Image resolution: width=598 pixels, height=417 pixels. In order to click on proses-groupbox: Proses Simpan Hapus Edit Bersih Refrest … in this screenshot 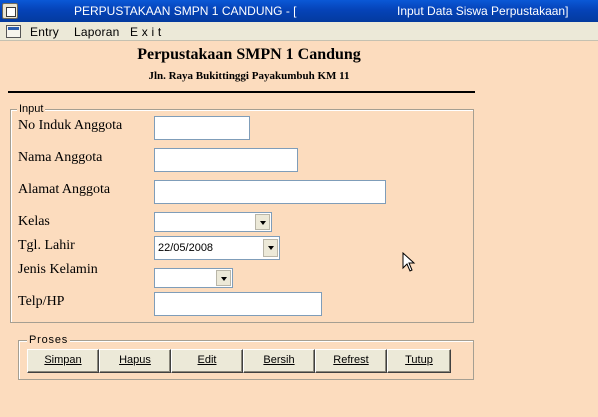, I will do `click(246, 357)`.